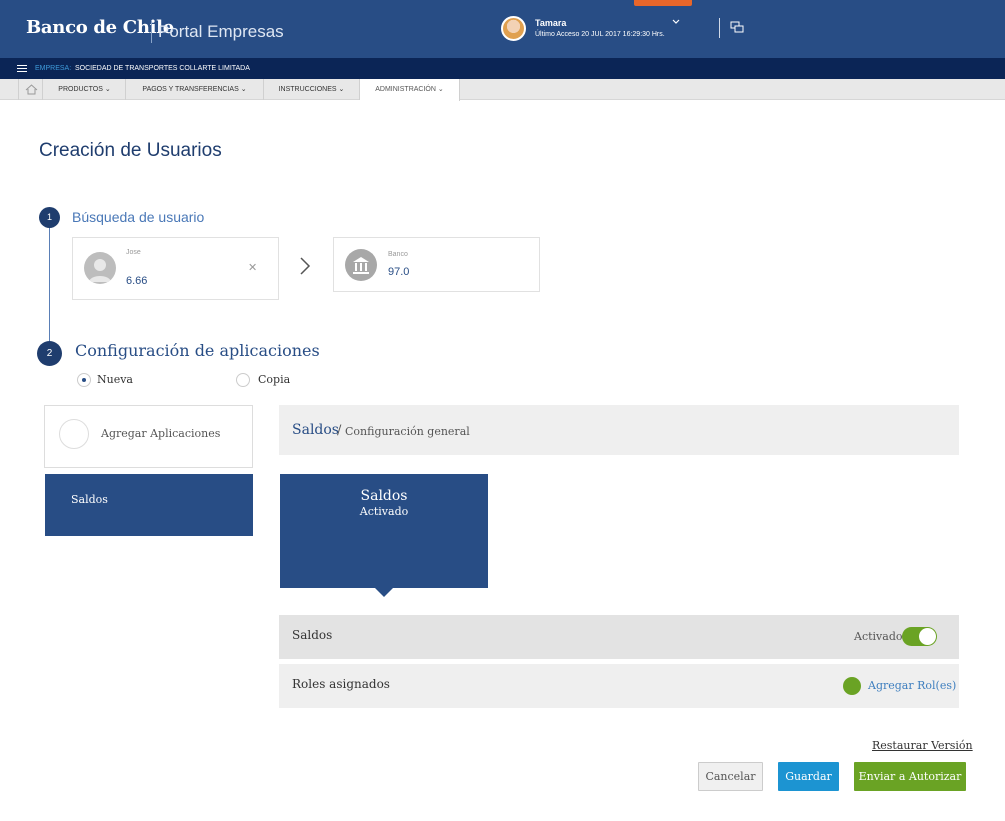 This screenshot has width=1005, height=821. Describe the element at coordinates (927, 636) in the screenshot. I see `toggle-knob` at that location.